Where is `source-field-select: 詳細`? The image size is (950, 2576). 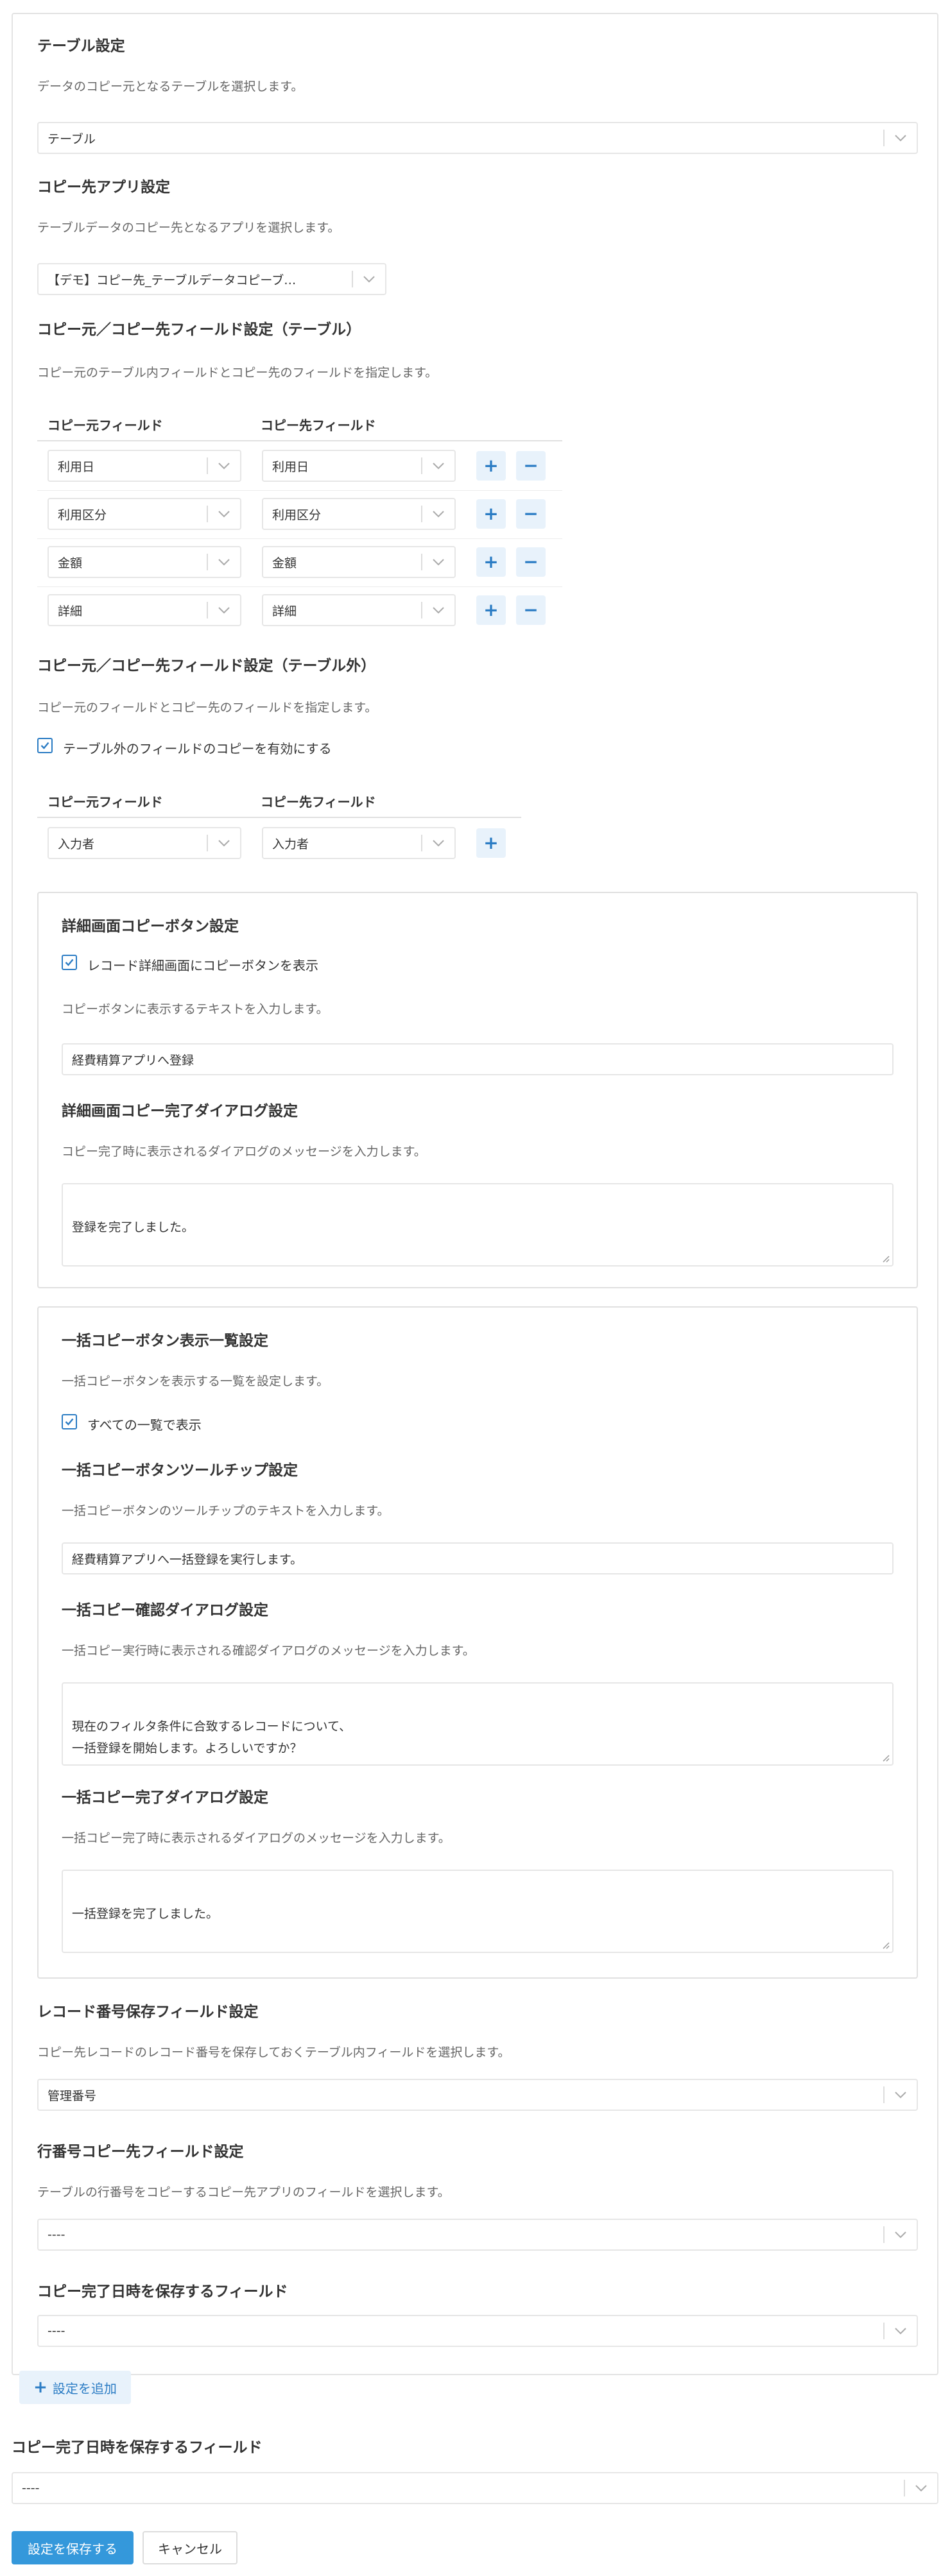 source-field-select: 詳細 is located at coordinates (144, 610).